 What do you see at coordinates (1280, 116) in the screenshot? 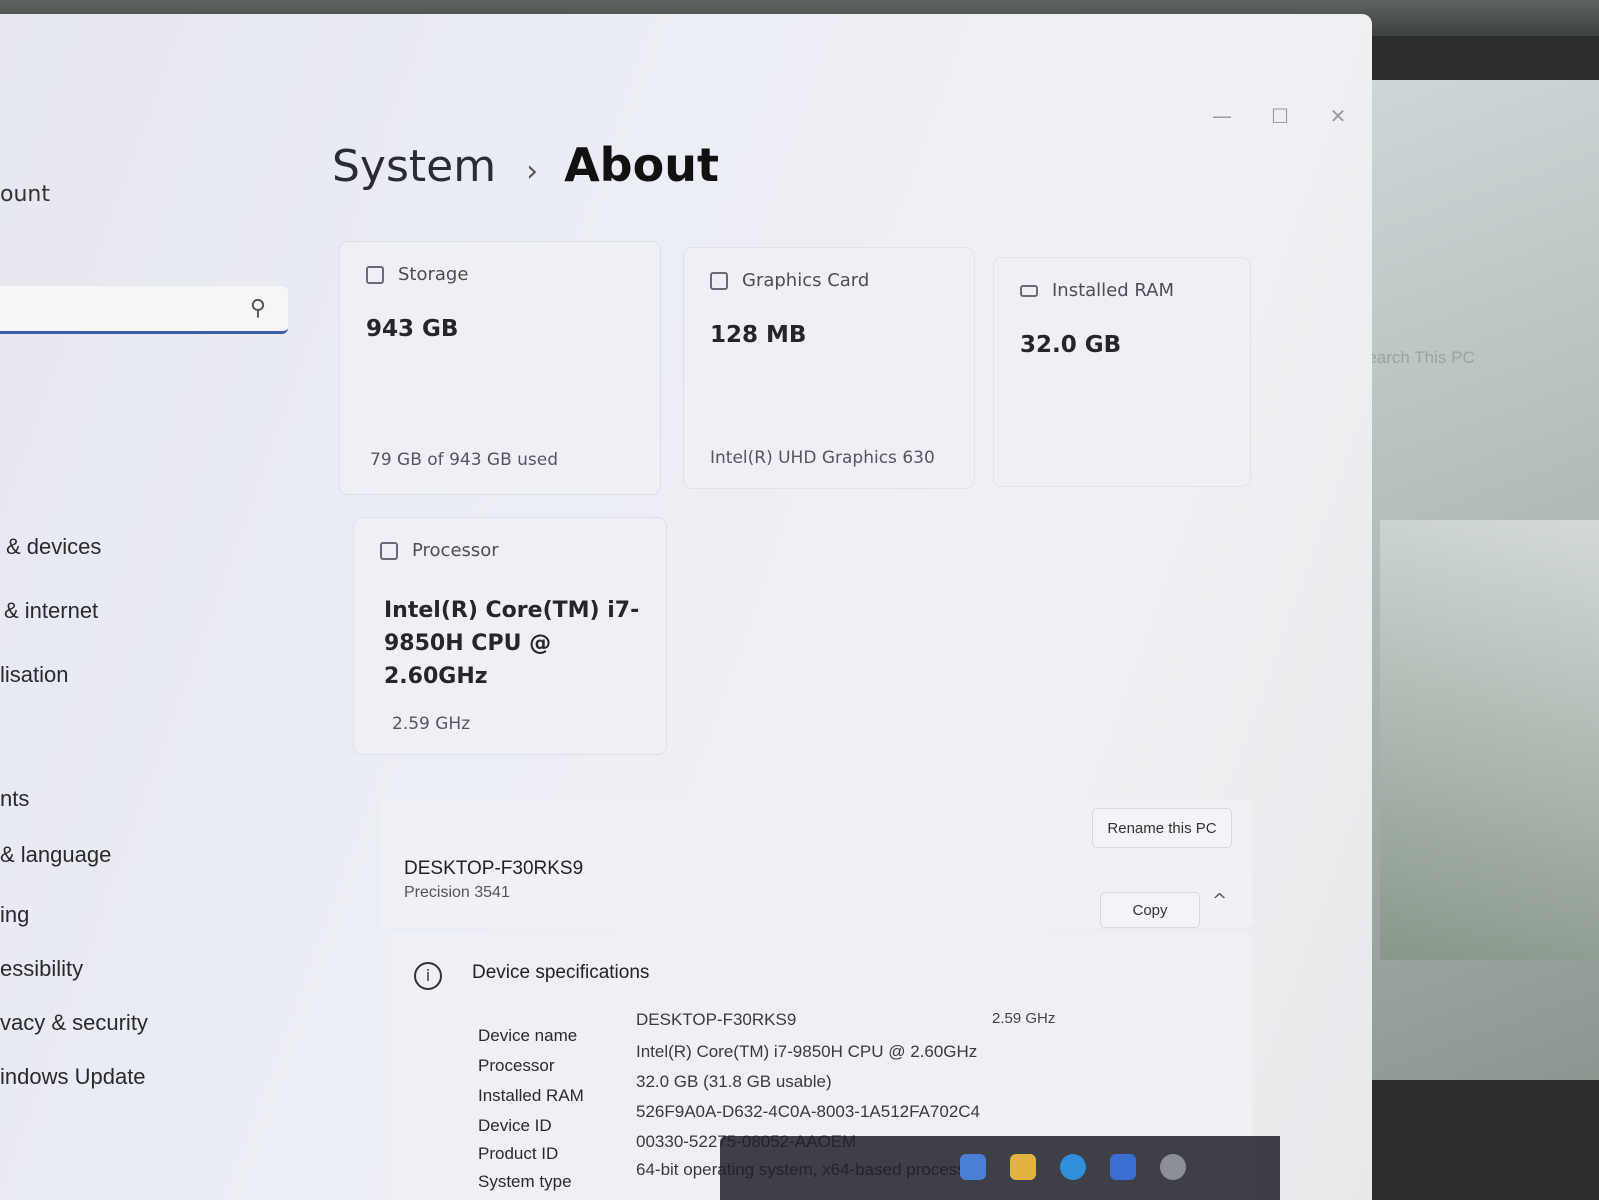
I see `maximize-button: ☐` at bounding box center [1280, 116].